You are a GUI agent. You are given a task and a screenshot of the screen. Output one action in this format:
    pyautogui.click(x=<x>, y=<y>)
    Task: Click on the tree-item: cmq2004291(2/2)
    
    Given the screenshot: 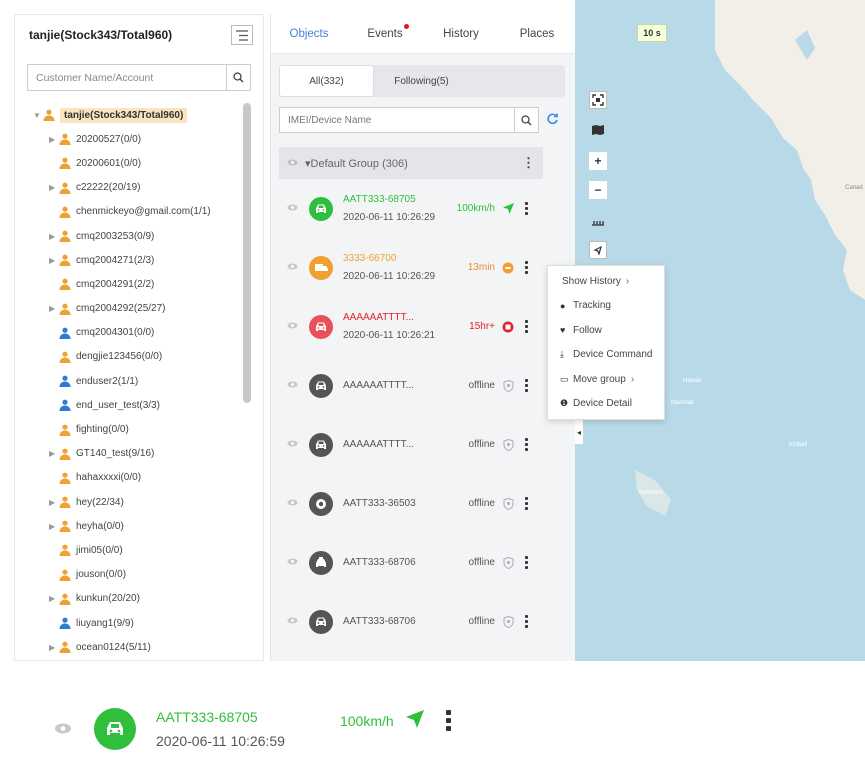 What is the action you would take?
    pyautogui.click(x=138, y=284)
    